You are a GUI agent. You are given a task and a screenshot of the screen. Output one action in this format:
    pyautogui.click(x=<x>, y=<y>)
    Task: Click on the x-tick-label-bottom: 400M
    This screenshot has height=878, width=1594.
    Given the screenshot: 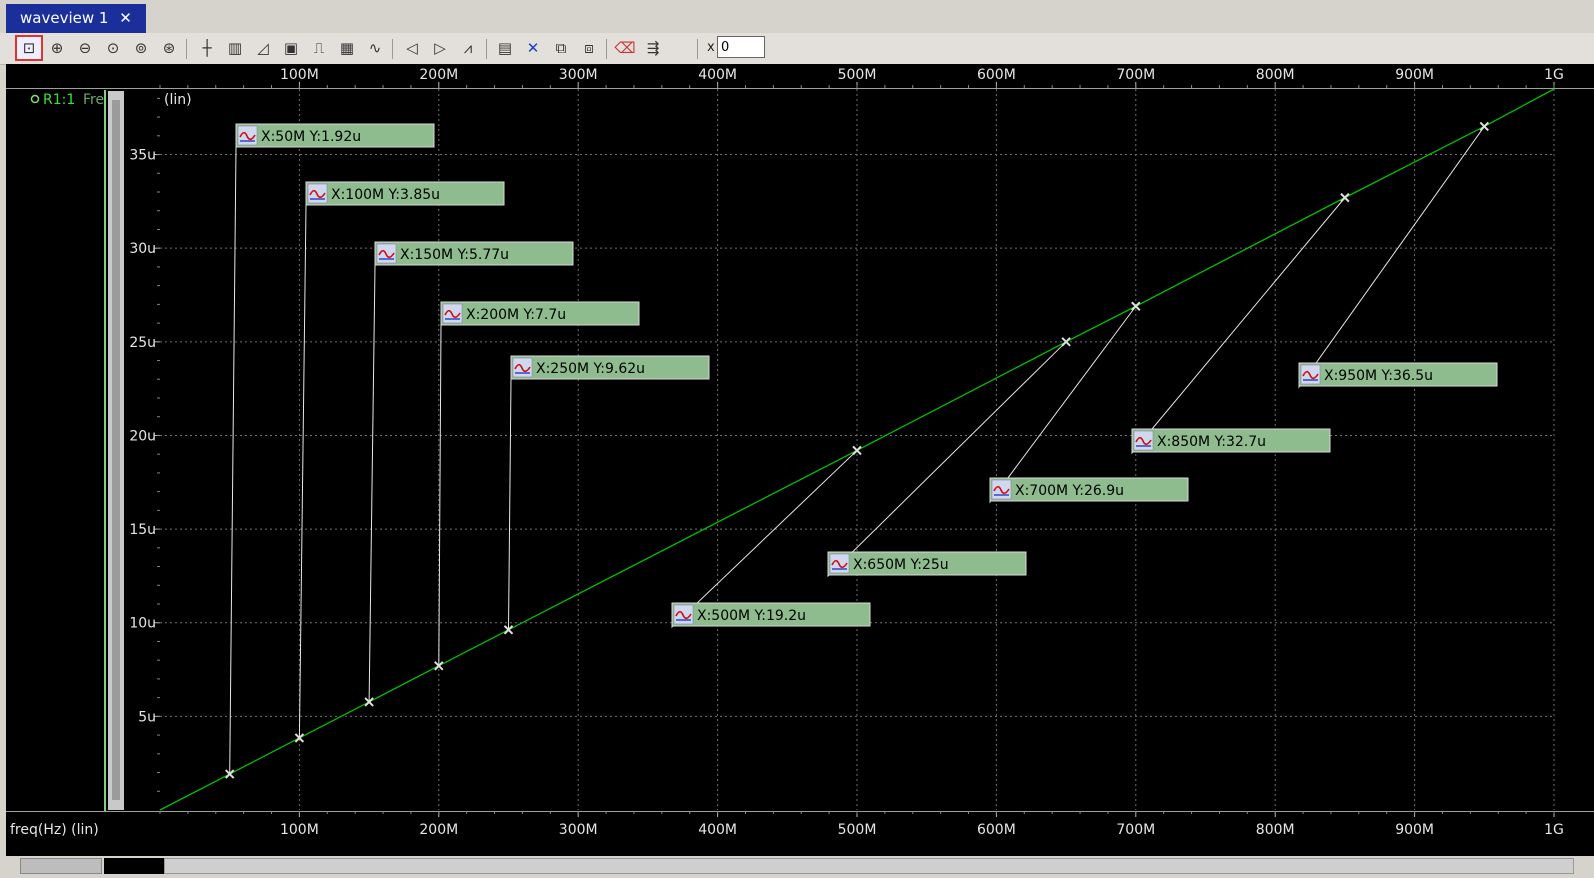 What is the action you would take?
    pyautogui.click(x=717, y=830)
    